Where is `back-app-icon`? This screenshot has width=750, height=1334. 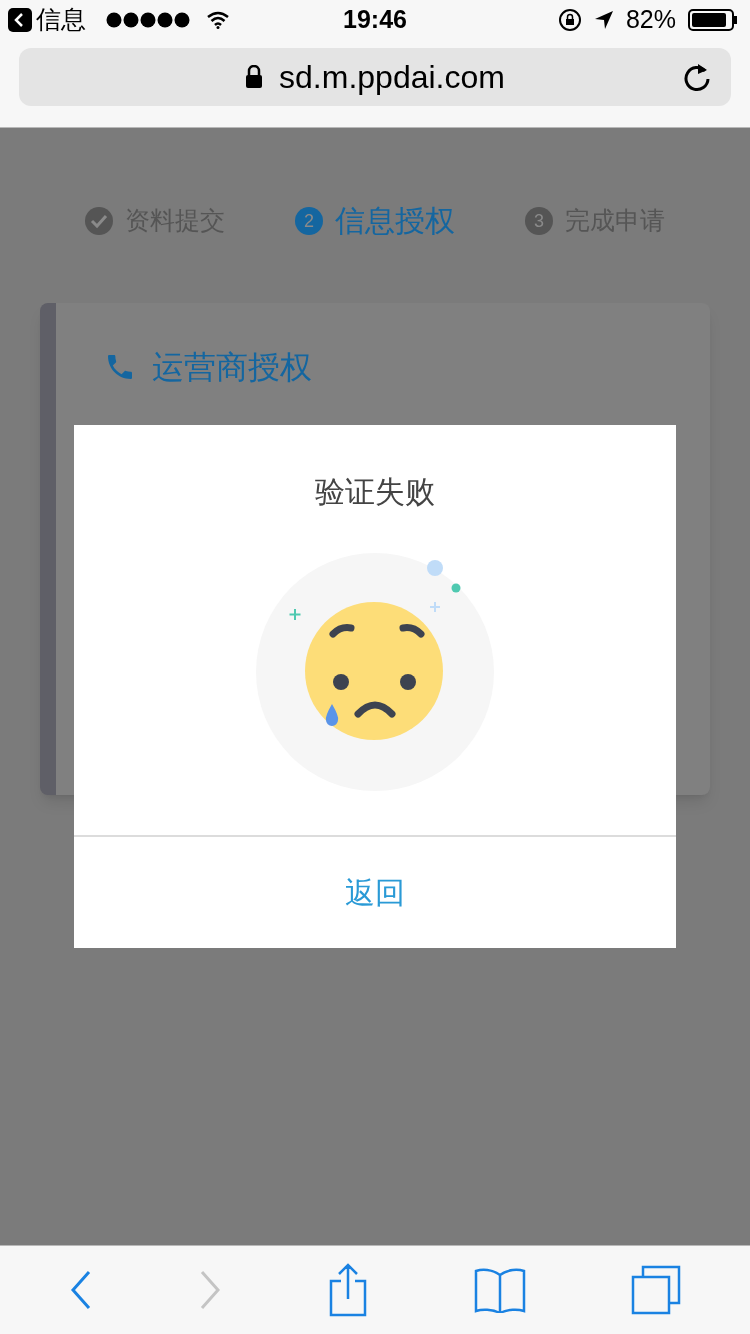 back-app-icon is located at coordinates (20, 20).